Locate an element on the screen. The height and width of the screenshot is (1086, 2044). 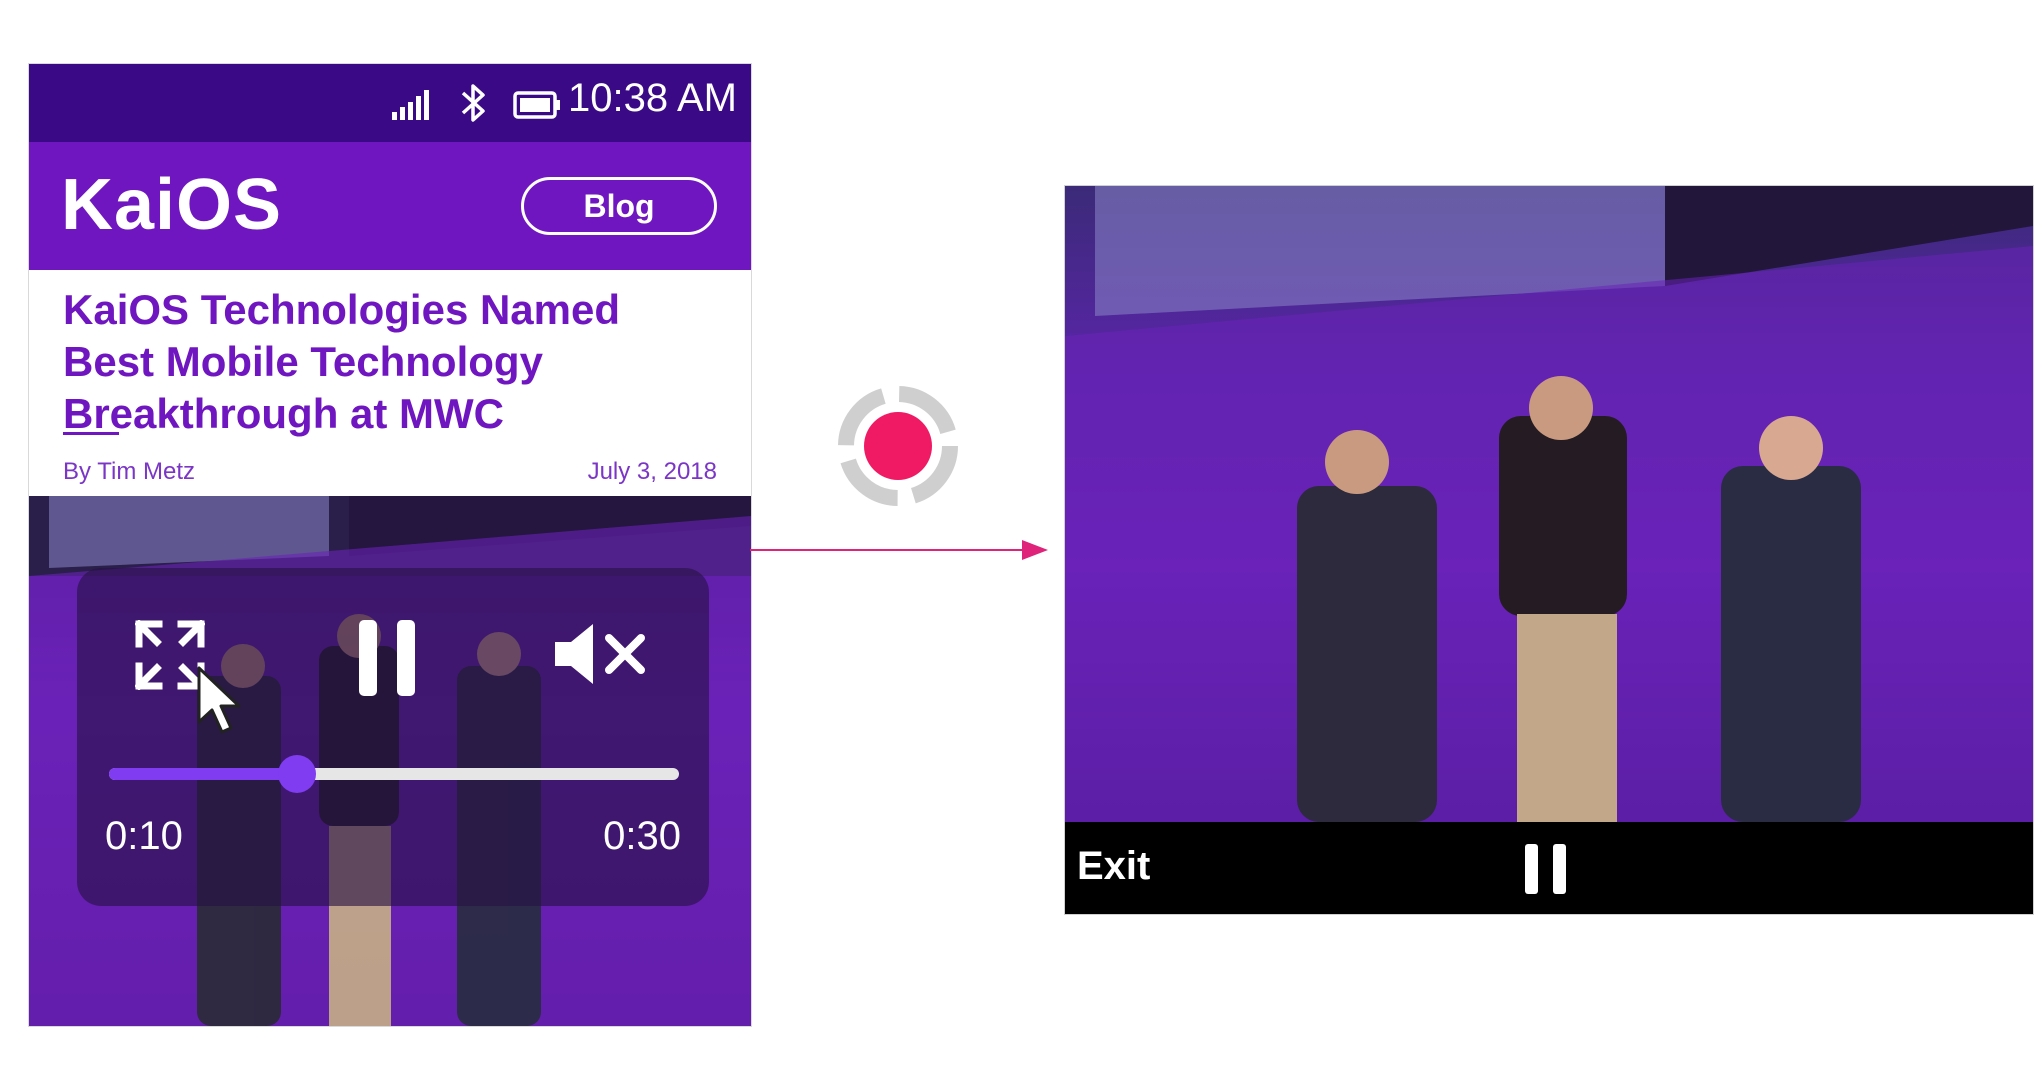
article-date: July 3, 2018 is located at coordinates (652, 471).